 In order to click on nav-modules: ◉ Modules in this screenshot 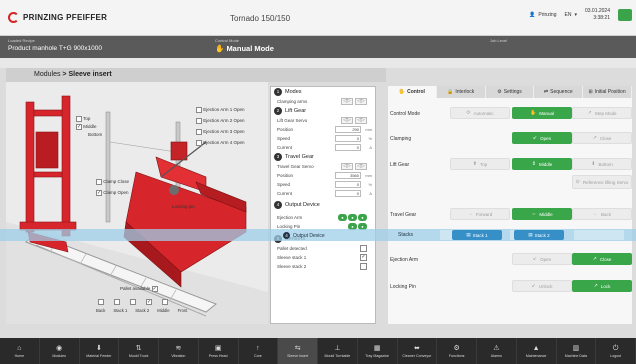, I will do `click(60, 351)`.